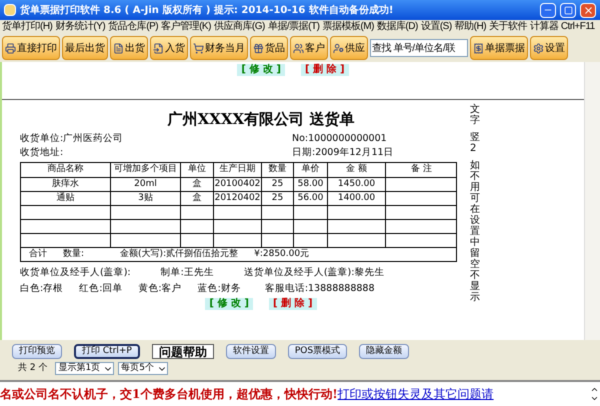 The image size is (600, 406). I want to click on help-button: 问题帮助, so click(183, 351).